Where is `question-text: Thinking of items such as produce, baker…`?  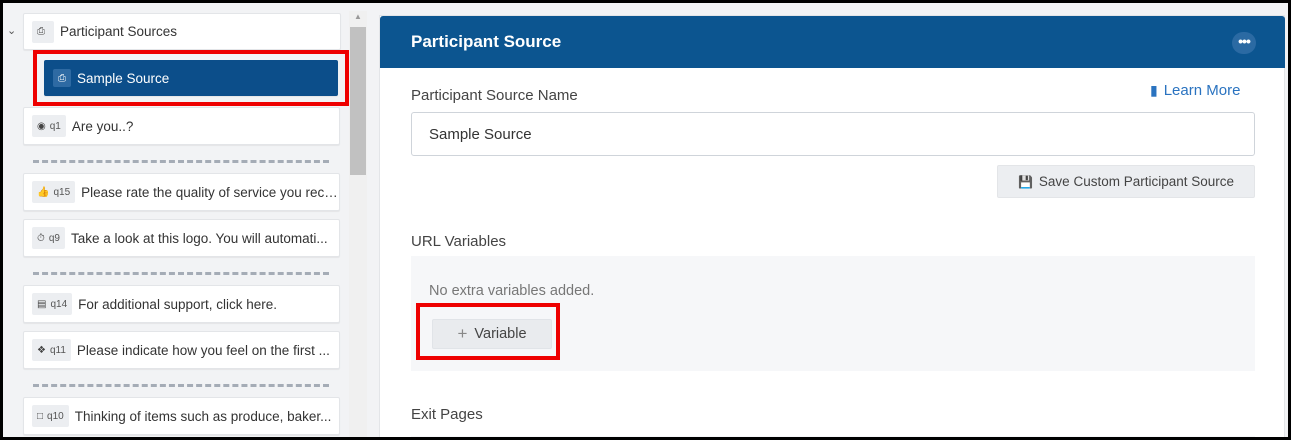
question-text: Thinking of items such as produce, baker… is located at coordinates (203, 416).